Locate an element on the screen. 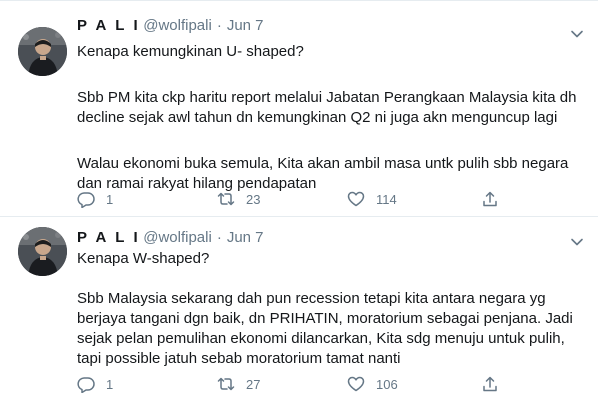 The width and height of the screenshot is (598, 408). retweet-button: 27 is located at coordinates (238, 384).